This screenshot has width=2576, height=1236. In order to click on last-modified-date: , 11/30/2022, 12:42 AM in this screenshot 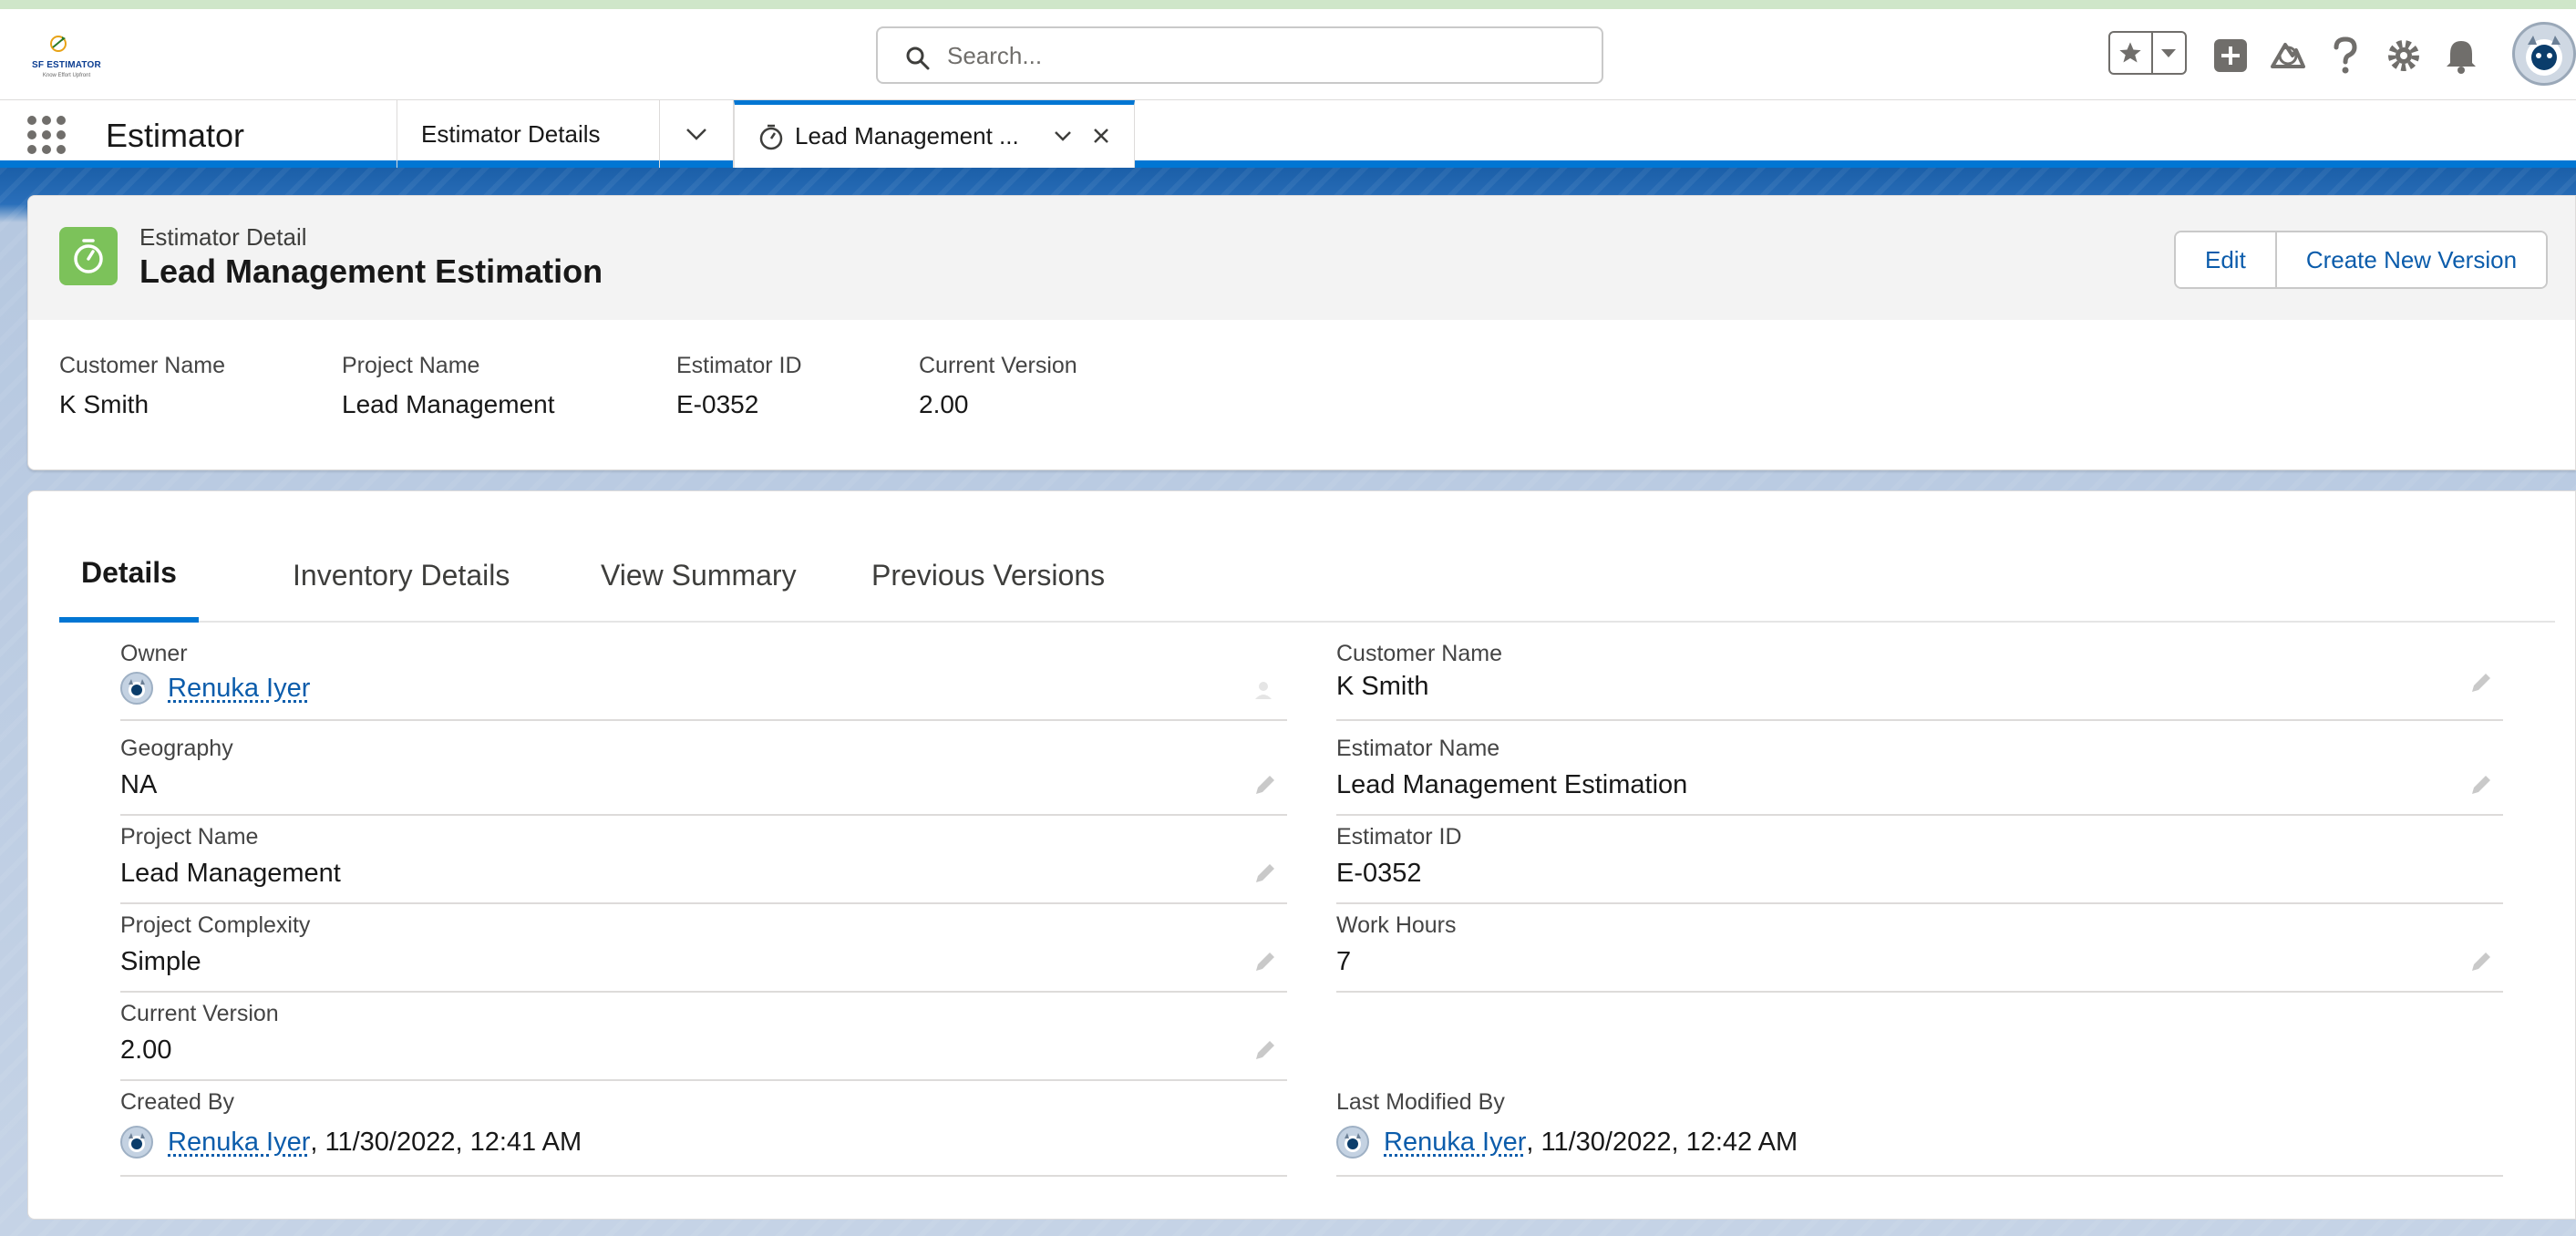, I will do `click(1662, 1142)`.